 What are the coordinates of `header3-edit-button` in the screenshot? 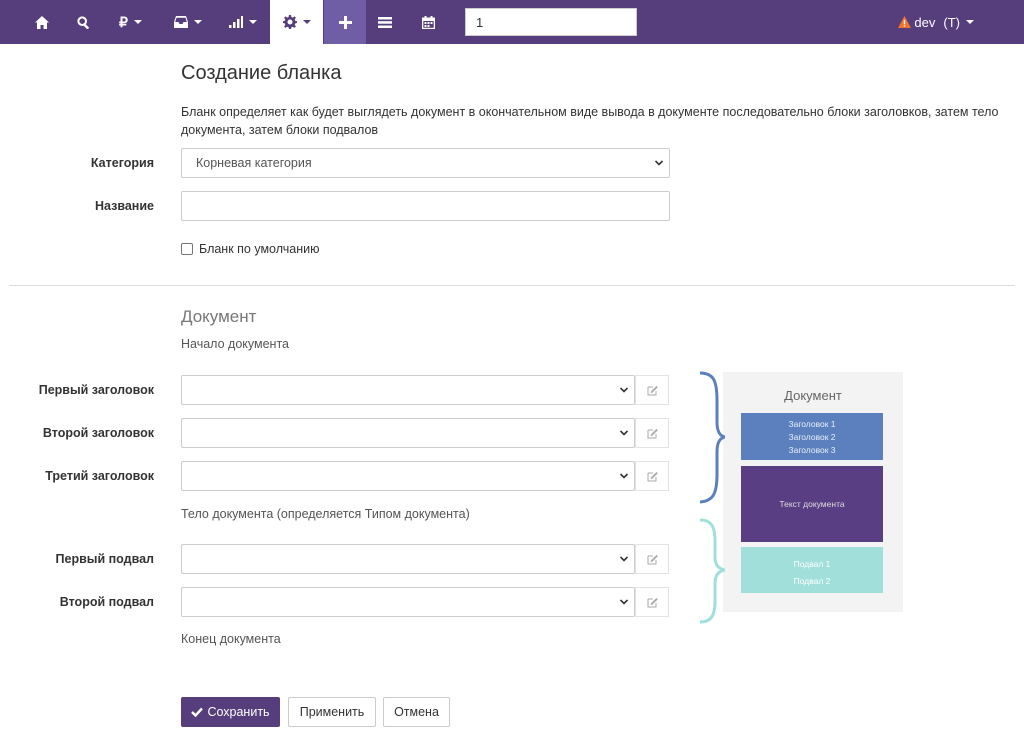 It's located at (652, 476).